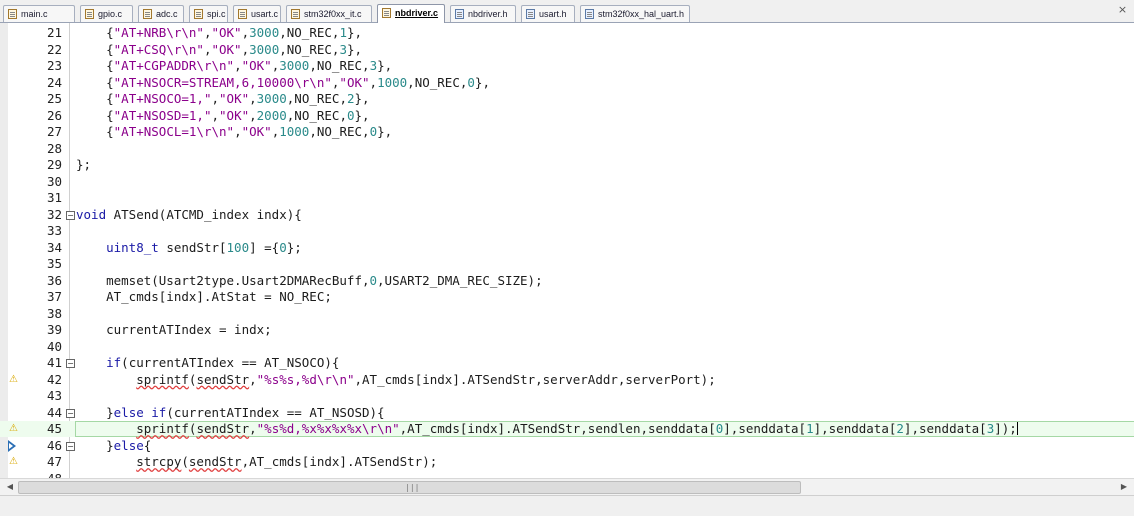 The image size is (1134, 516). Describe the element at coordinates (1017, 428) in the screenshot. I see `text-caret` at that location.